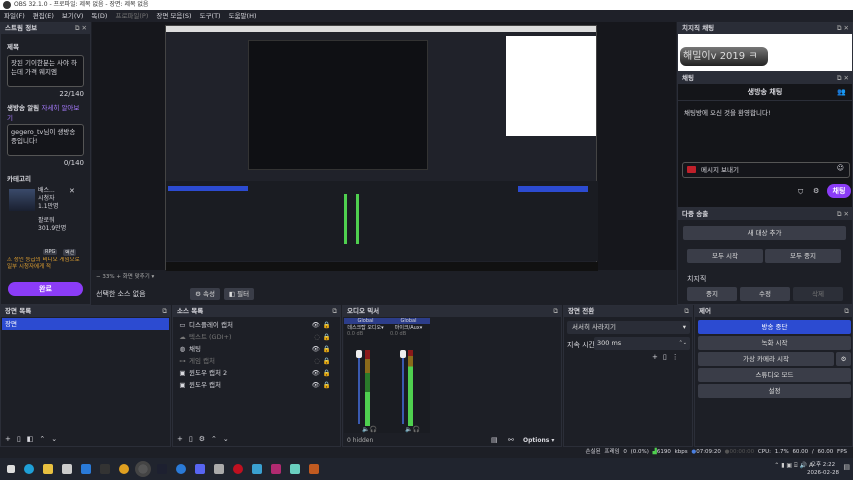  Describe the element at coordinates (243, 16) in the screenshot. I see `menu-help: 도움말(H)` at that location.